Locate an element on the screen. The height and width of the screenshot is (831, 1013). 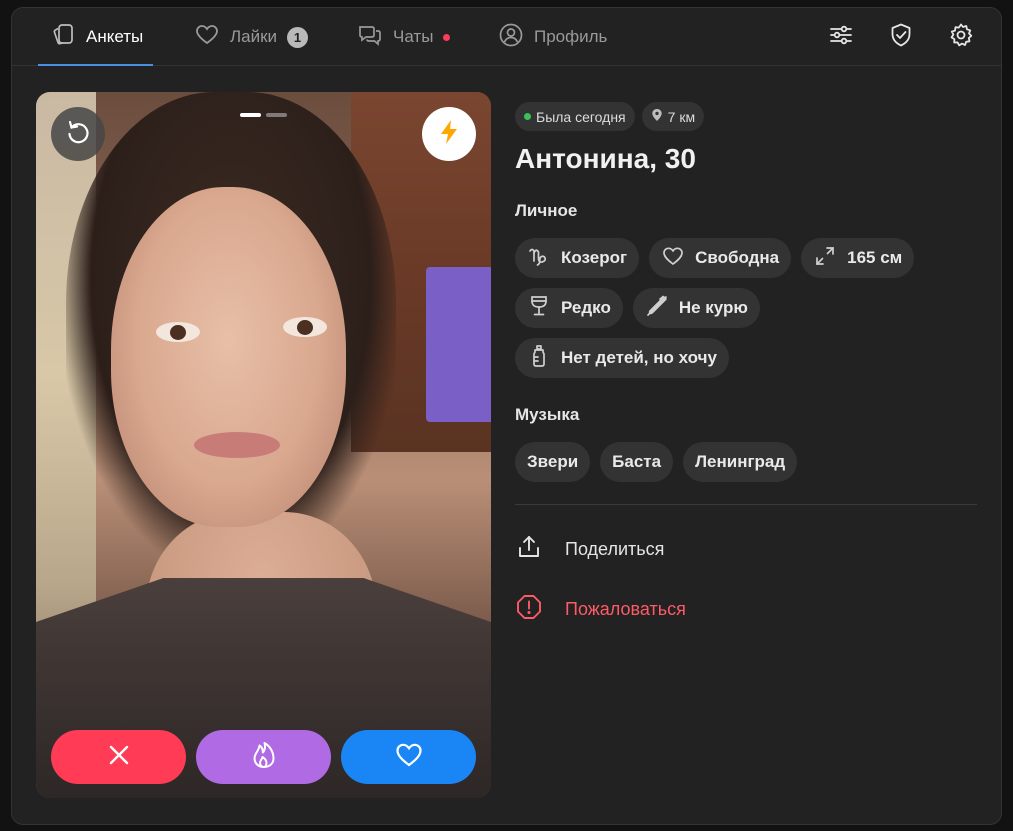
report-button: Пожаловаться is located at coordinates (746, 609).